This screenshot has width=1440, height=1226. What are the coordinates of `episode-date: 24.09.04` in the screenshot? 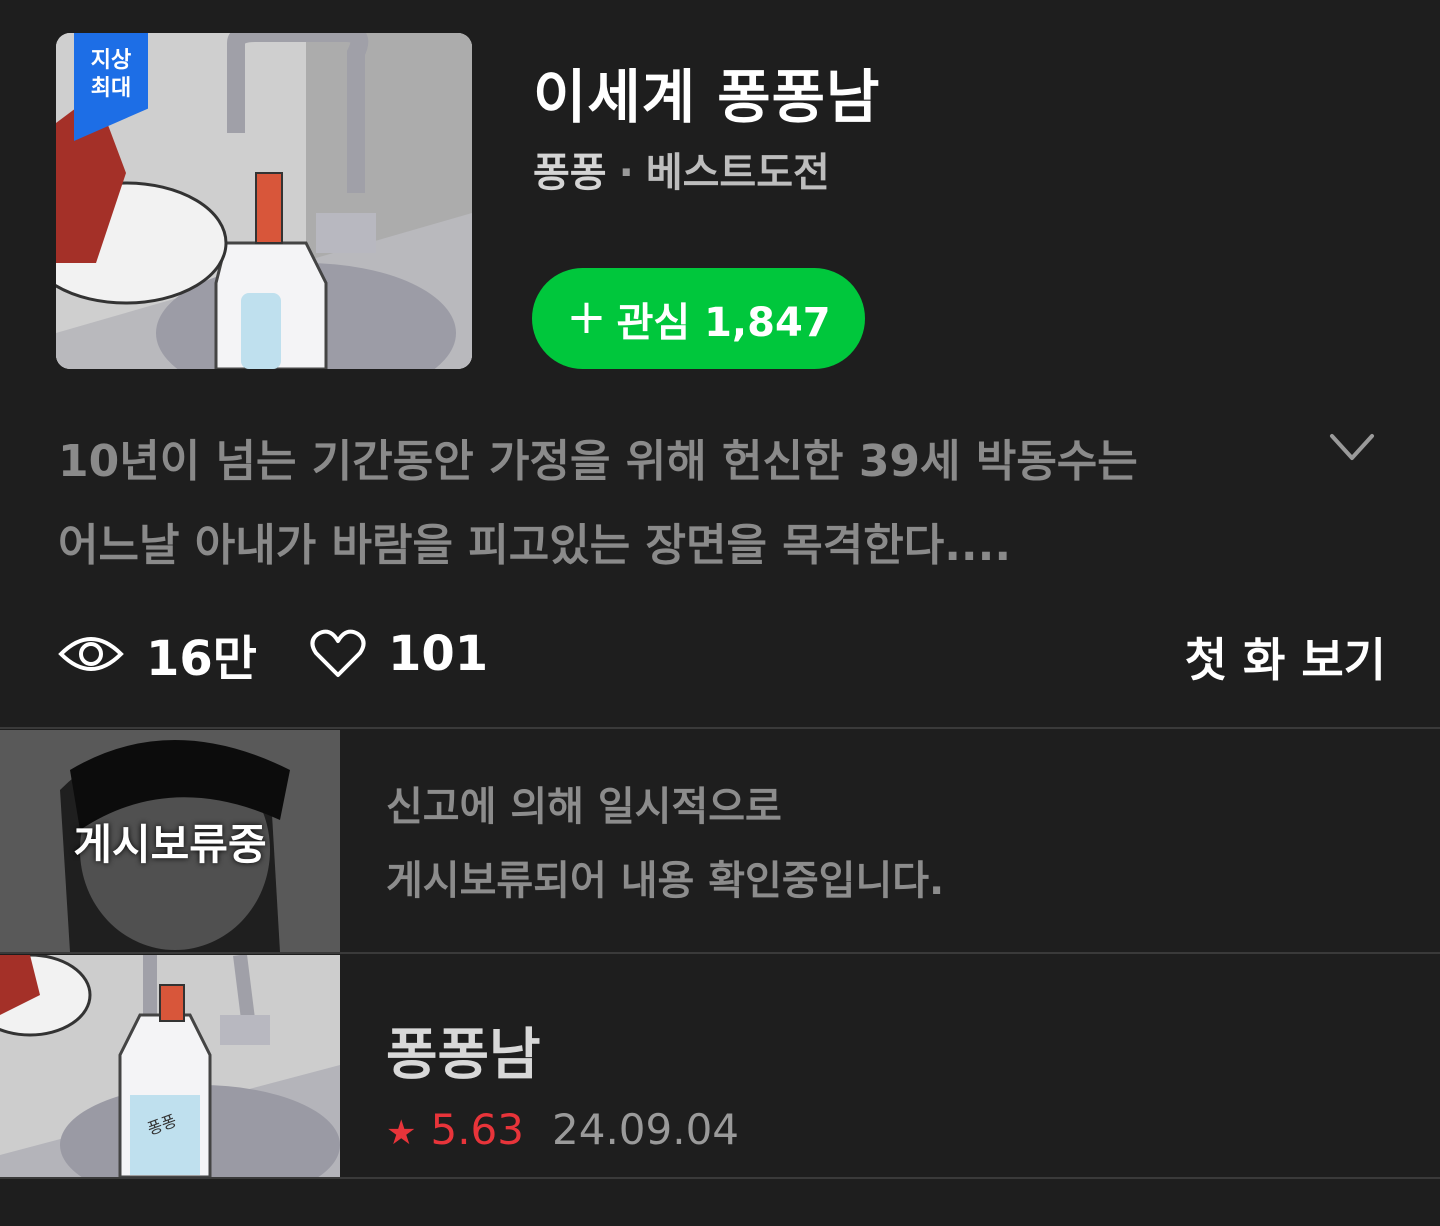 It's located at (646, 1129).